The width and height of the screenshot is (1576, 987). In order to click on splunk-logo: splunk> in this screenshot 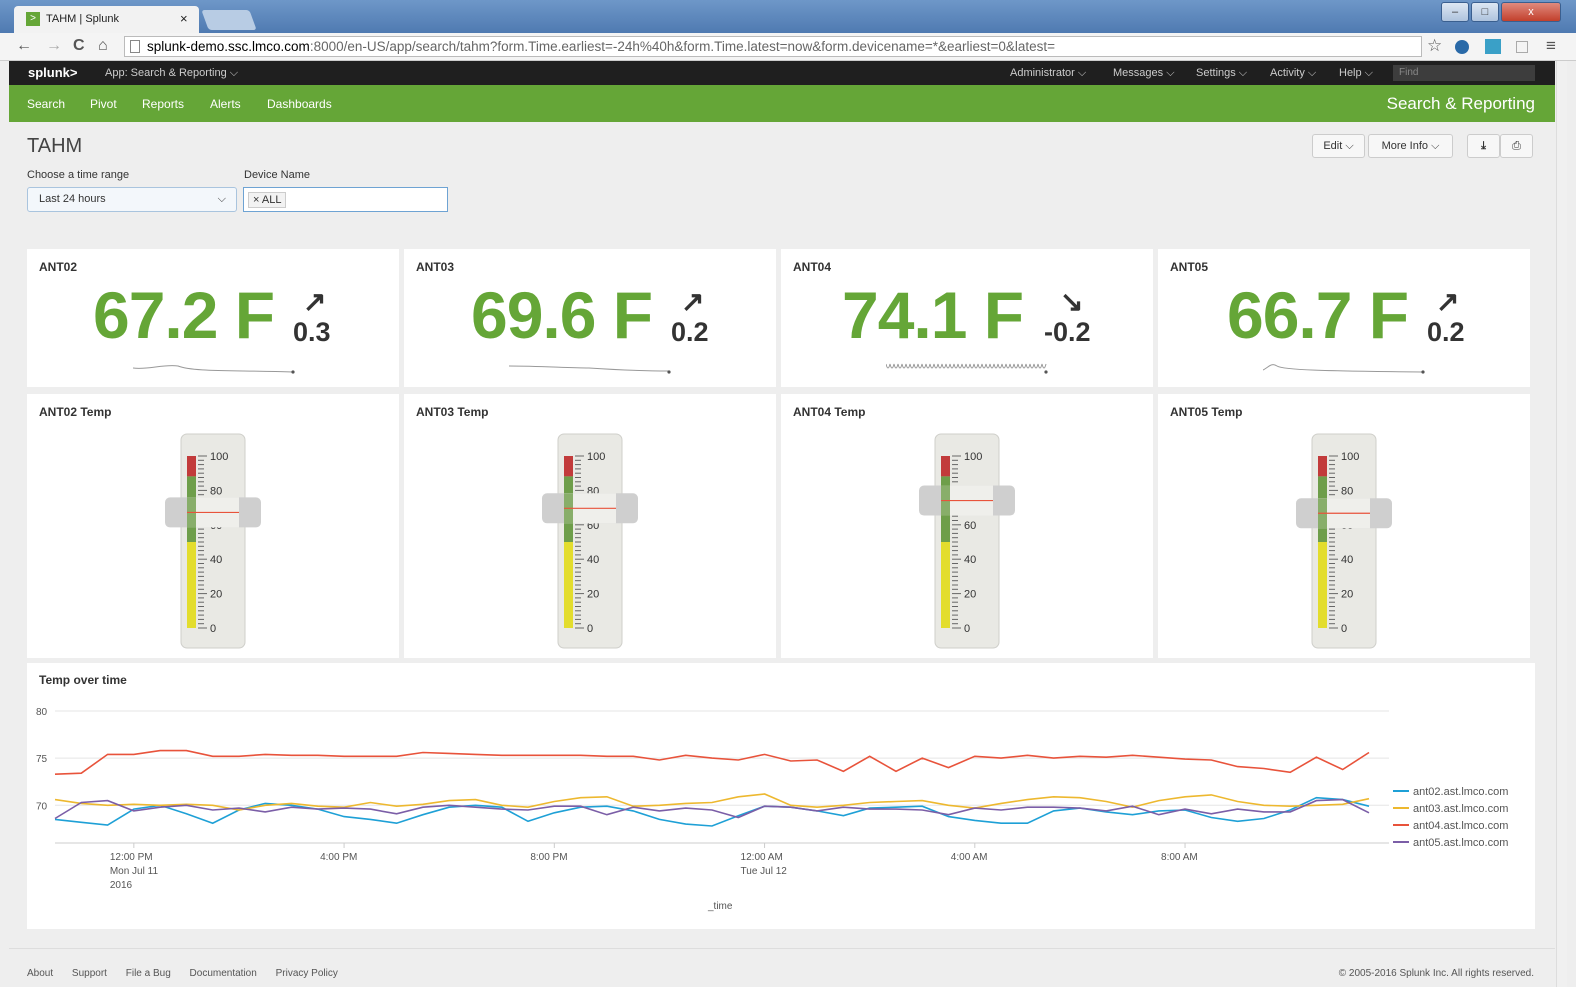, I will do `click(53, 72)`.